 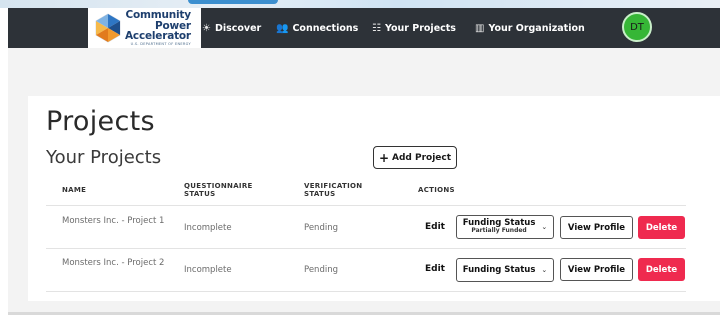 I want to click on header-actions: ACTIONS, so click(x=436, y=190).